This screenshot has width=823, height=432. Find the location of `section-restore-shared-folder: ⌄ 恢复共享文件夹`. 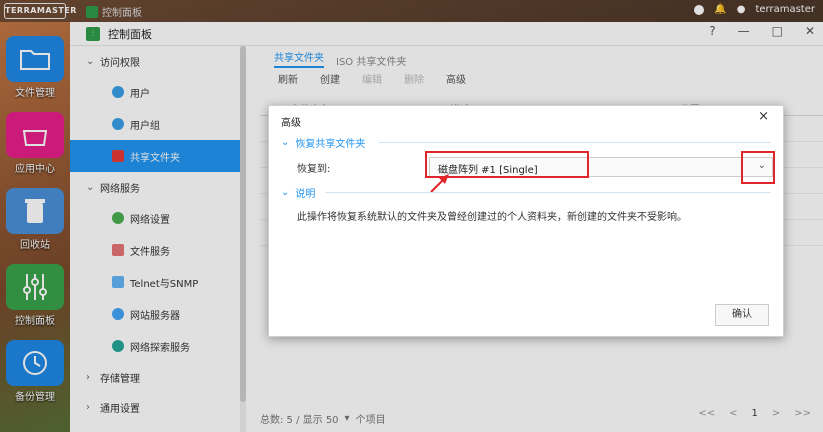

section-restore-shared-folder: ⌄ 恢复共享文件夹 is located at coordinates (527, 142).